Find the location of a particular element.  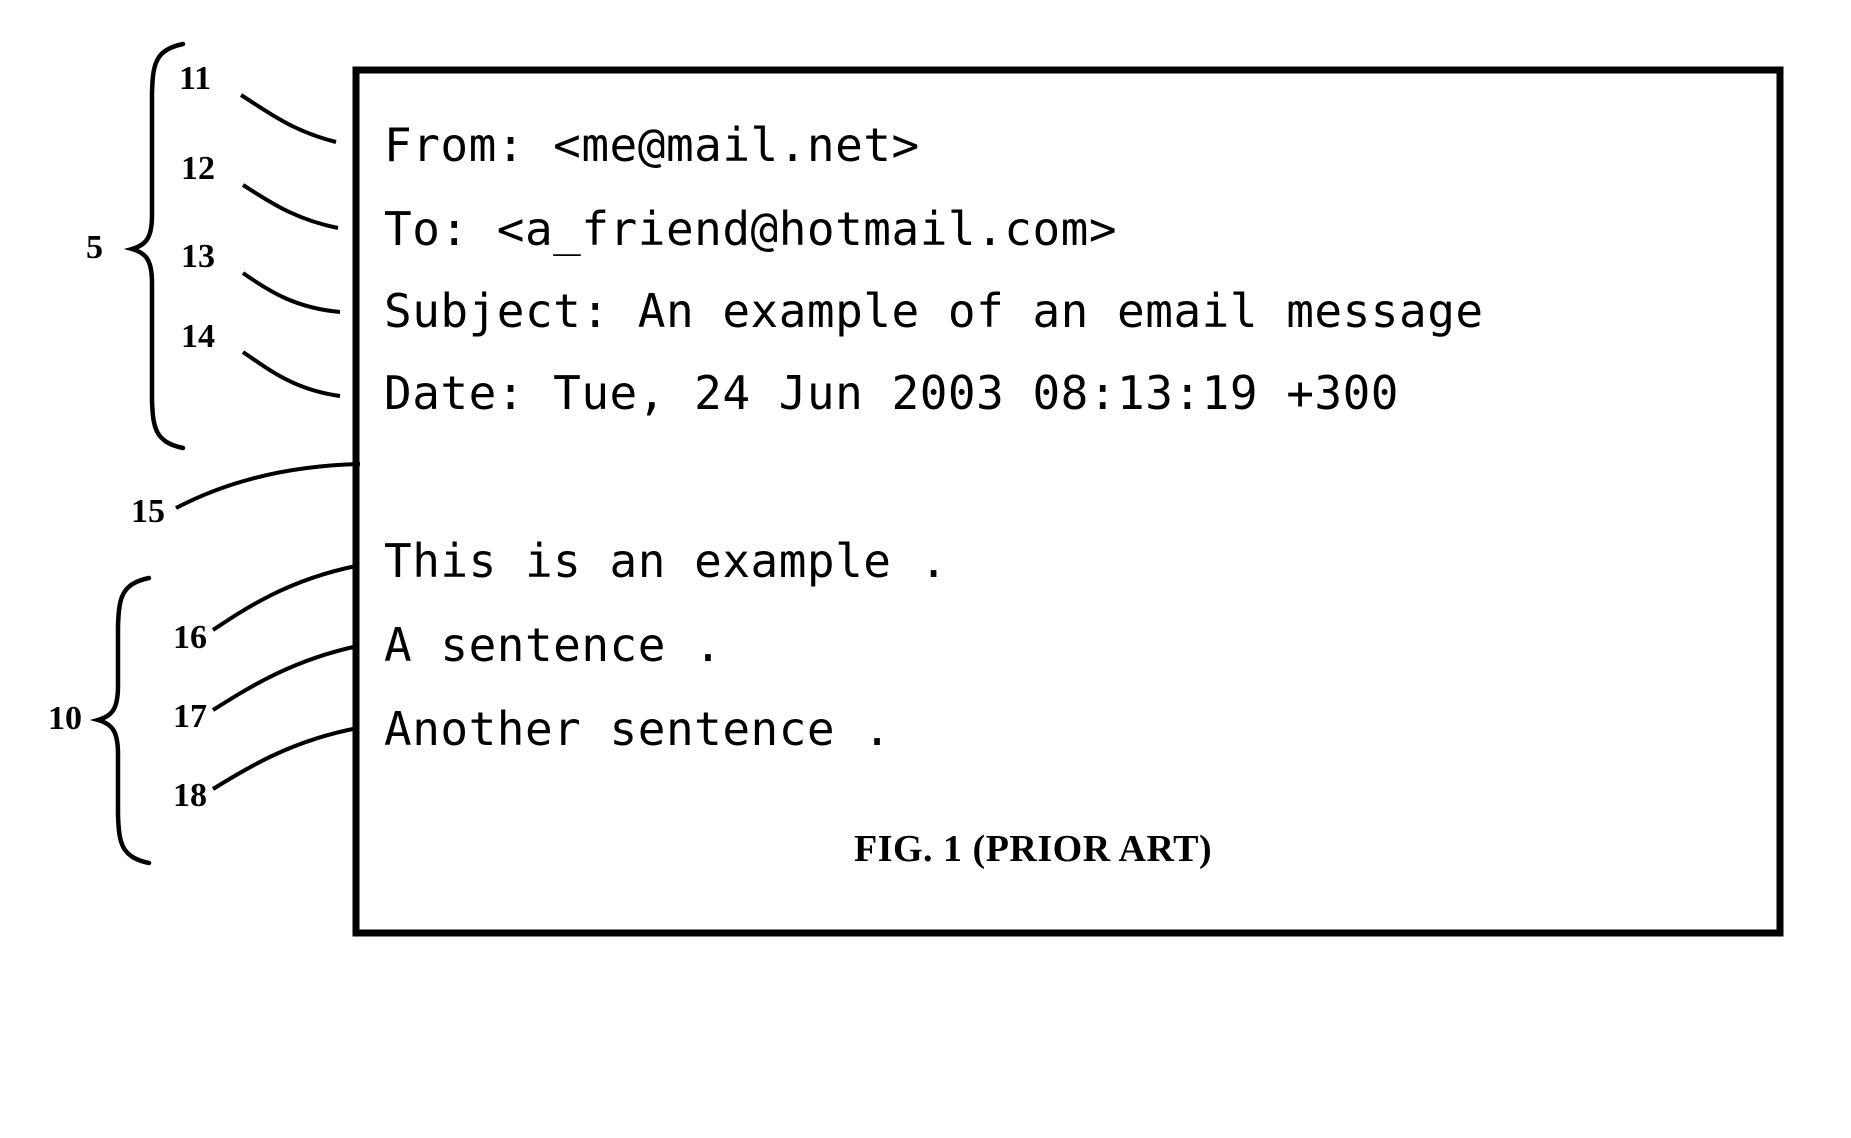

reference-numeral-11: 11 is located at coordinates (195, 78).